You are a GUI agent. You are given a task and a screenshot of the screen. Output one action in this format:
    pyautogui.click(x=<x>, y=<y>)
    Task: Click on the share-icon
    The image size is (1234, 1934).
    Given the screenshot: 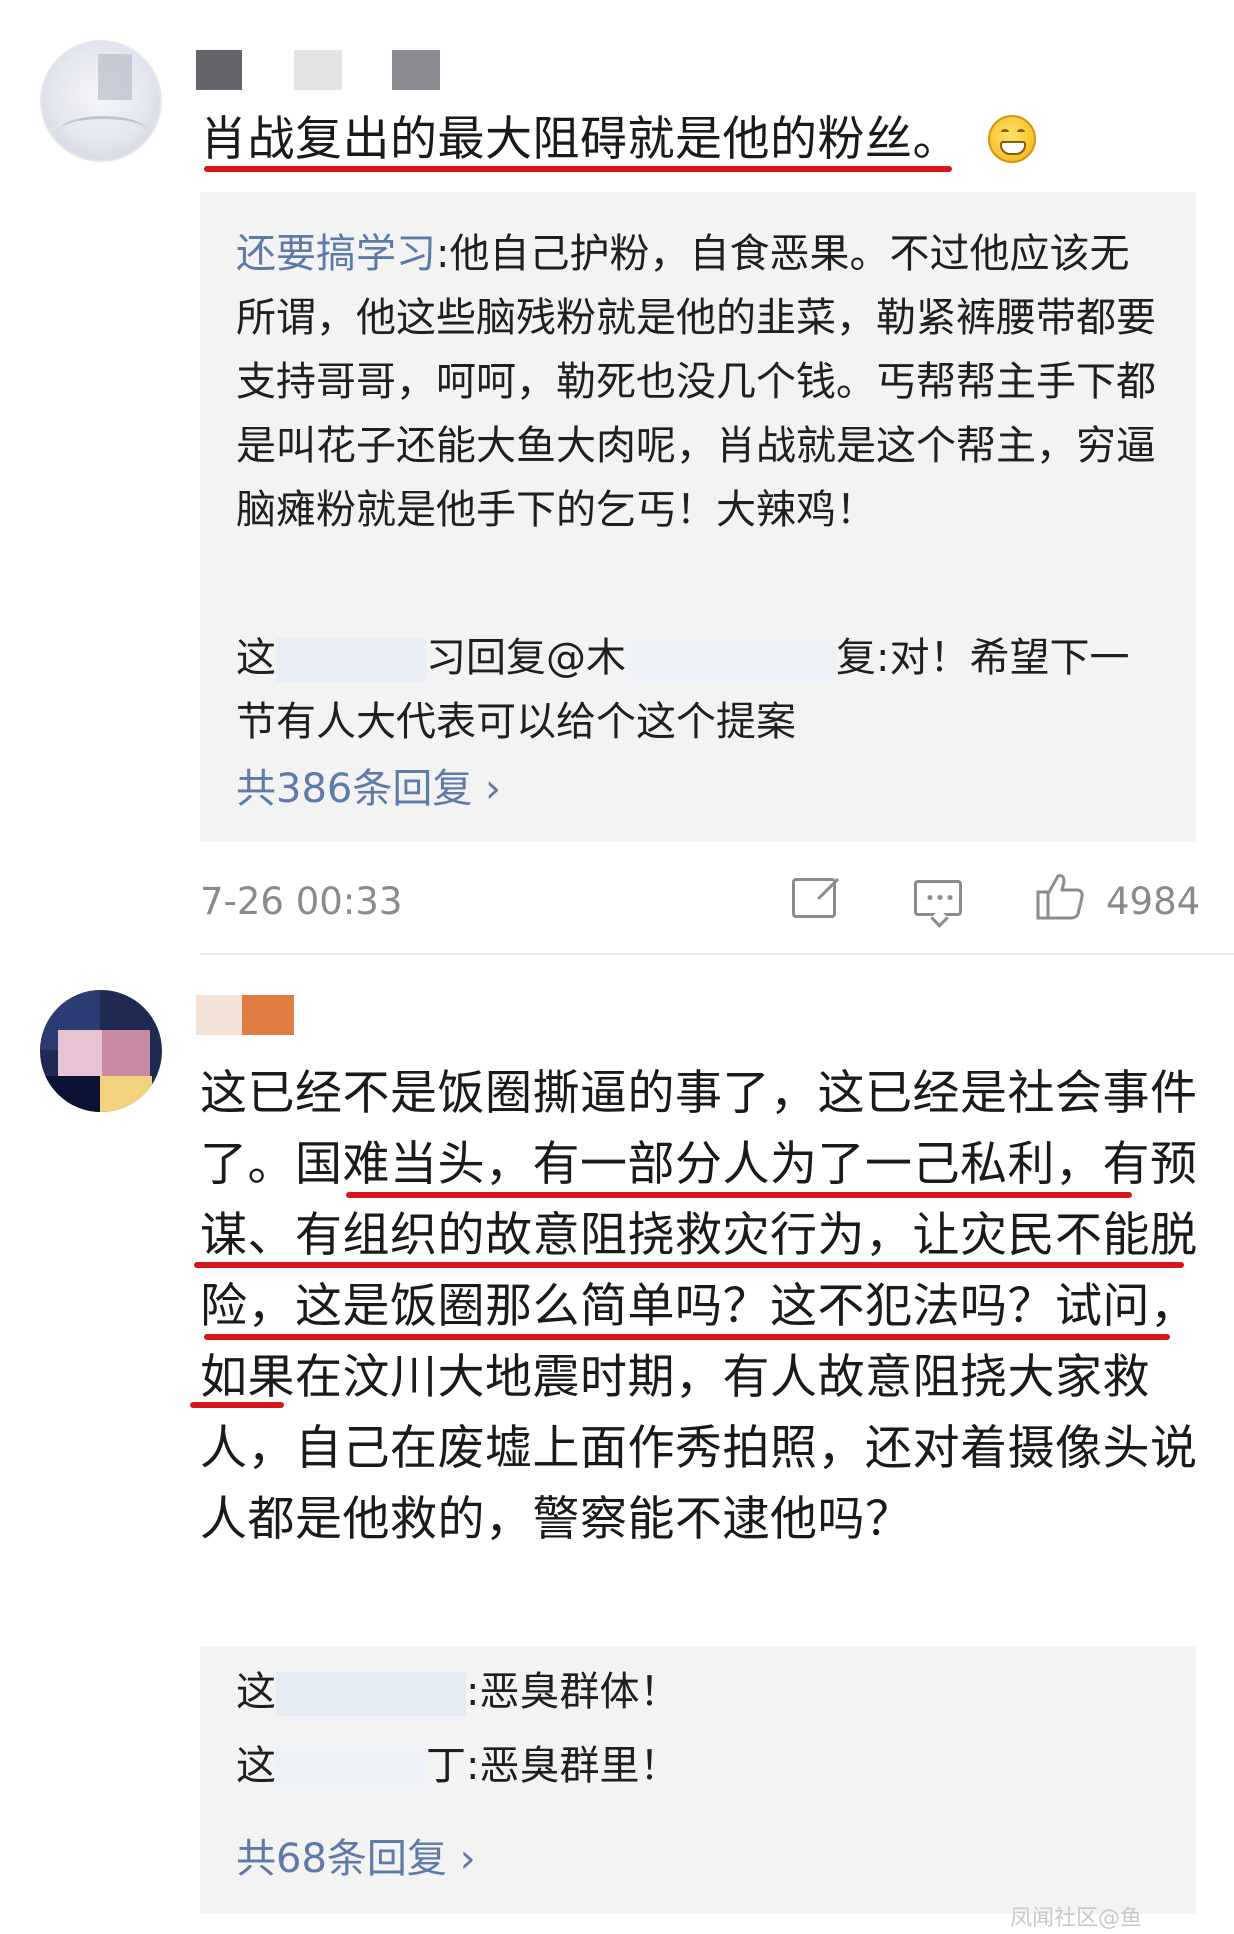 What is the action you would take?
    pyautogui.click(x=814, y=898)
    